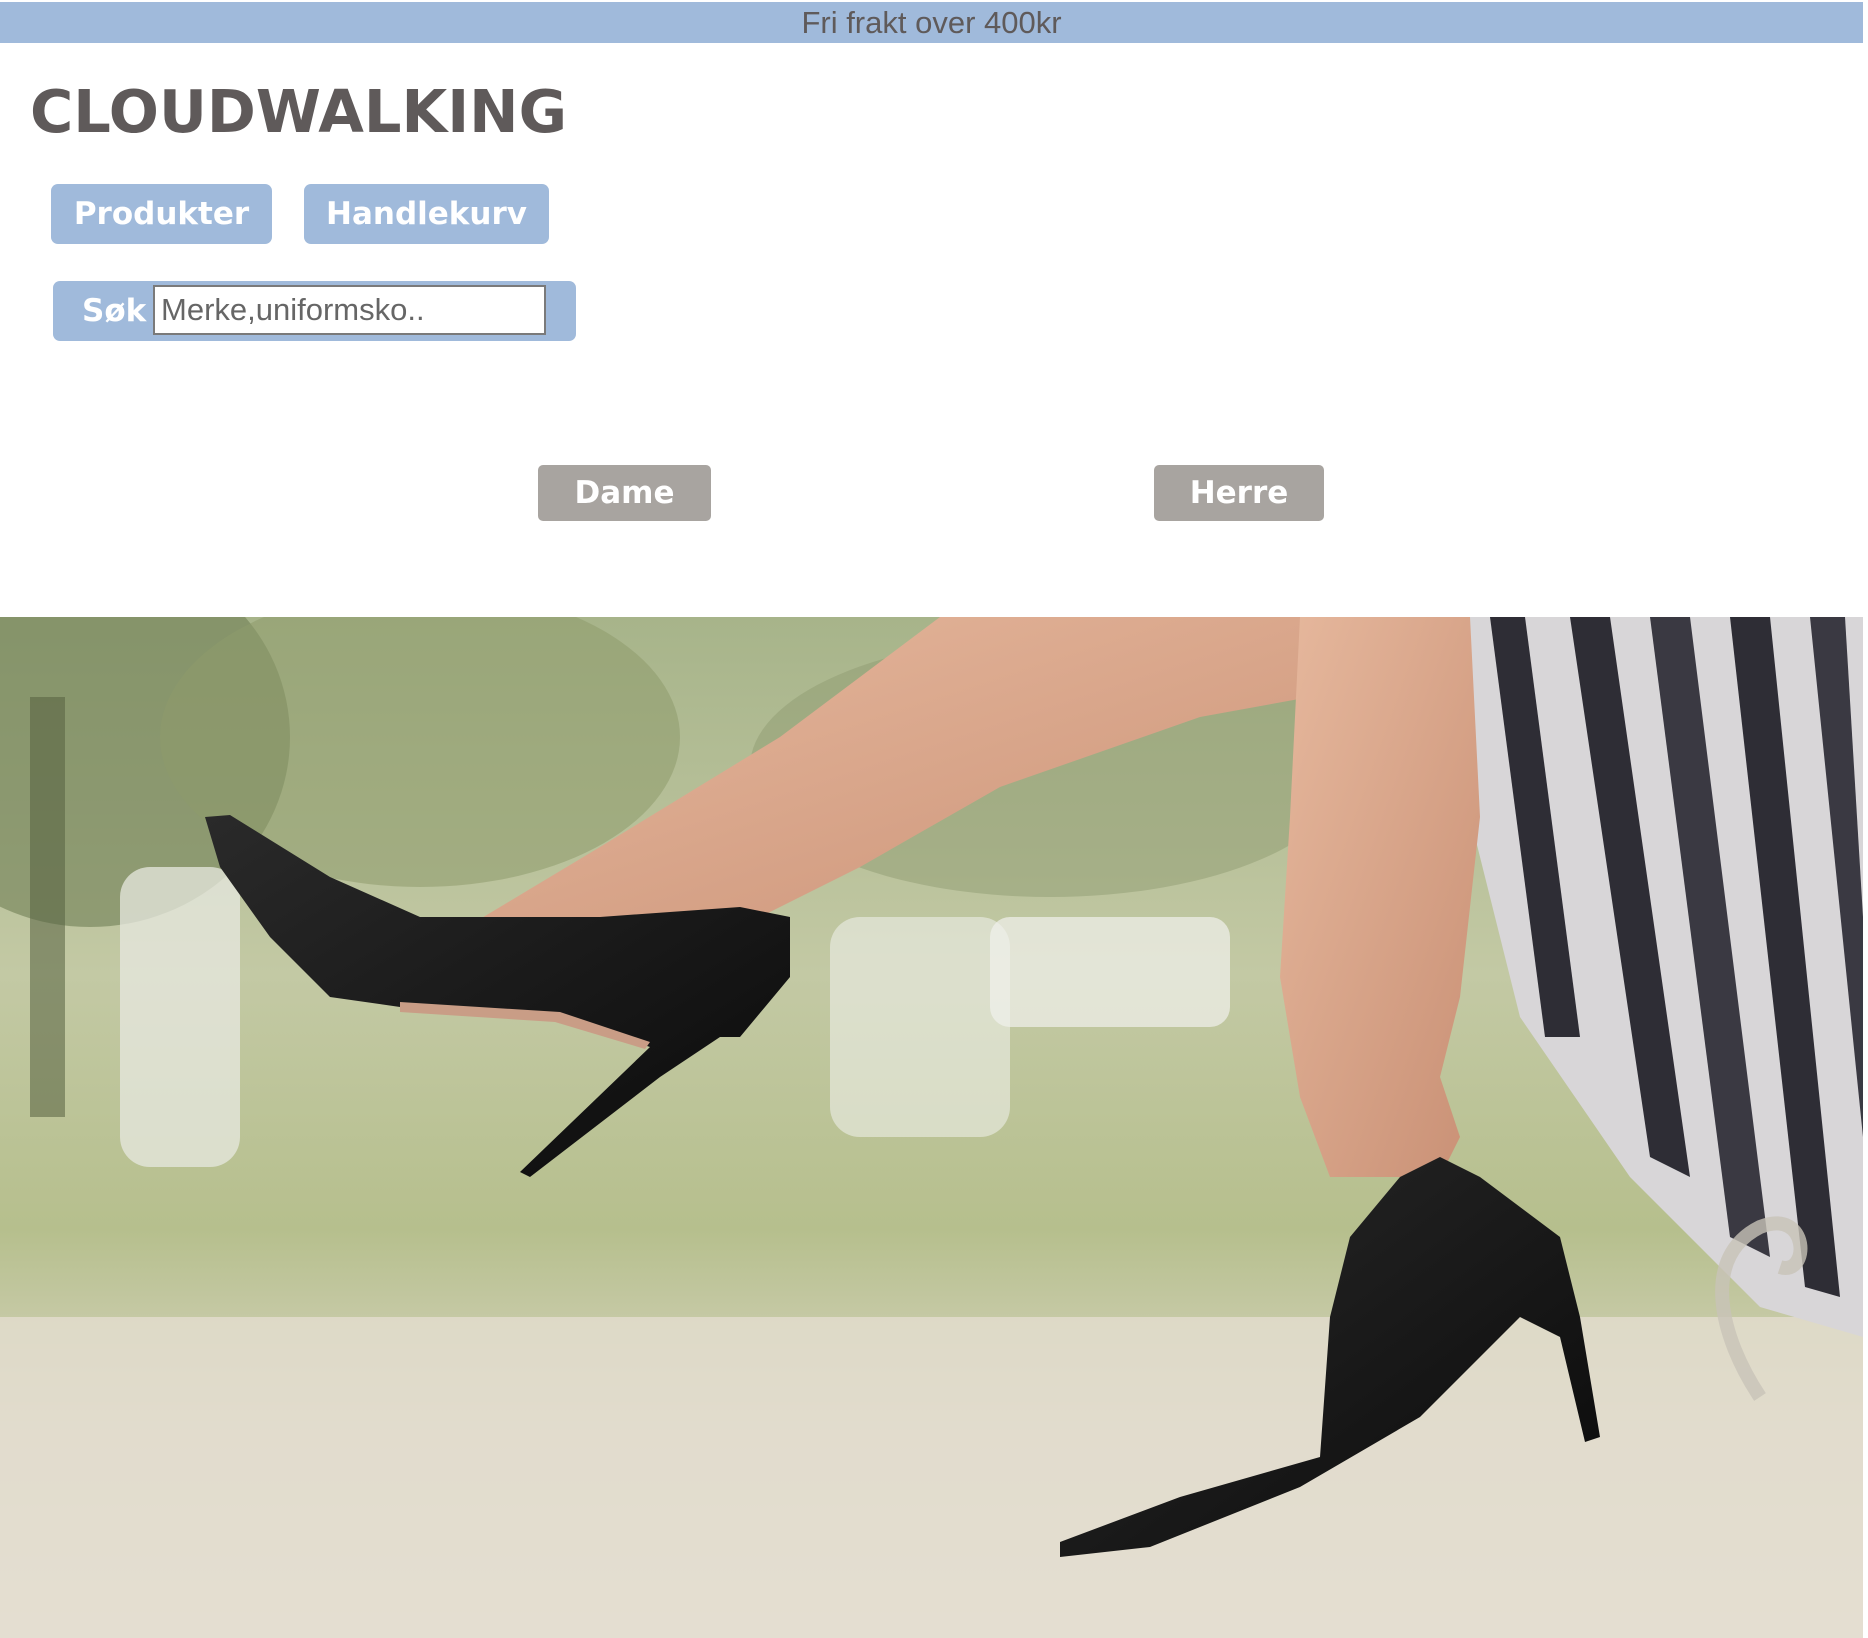 Image resolution: width=1868 pixels, height=1638 pixels. I want to click on nav-products-button: Produkter, so click(161, 214).